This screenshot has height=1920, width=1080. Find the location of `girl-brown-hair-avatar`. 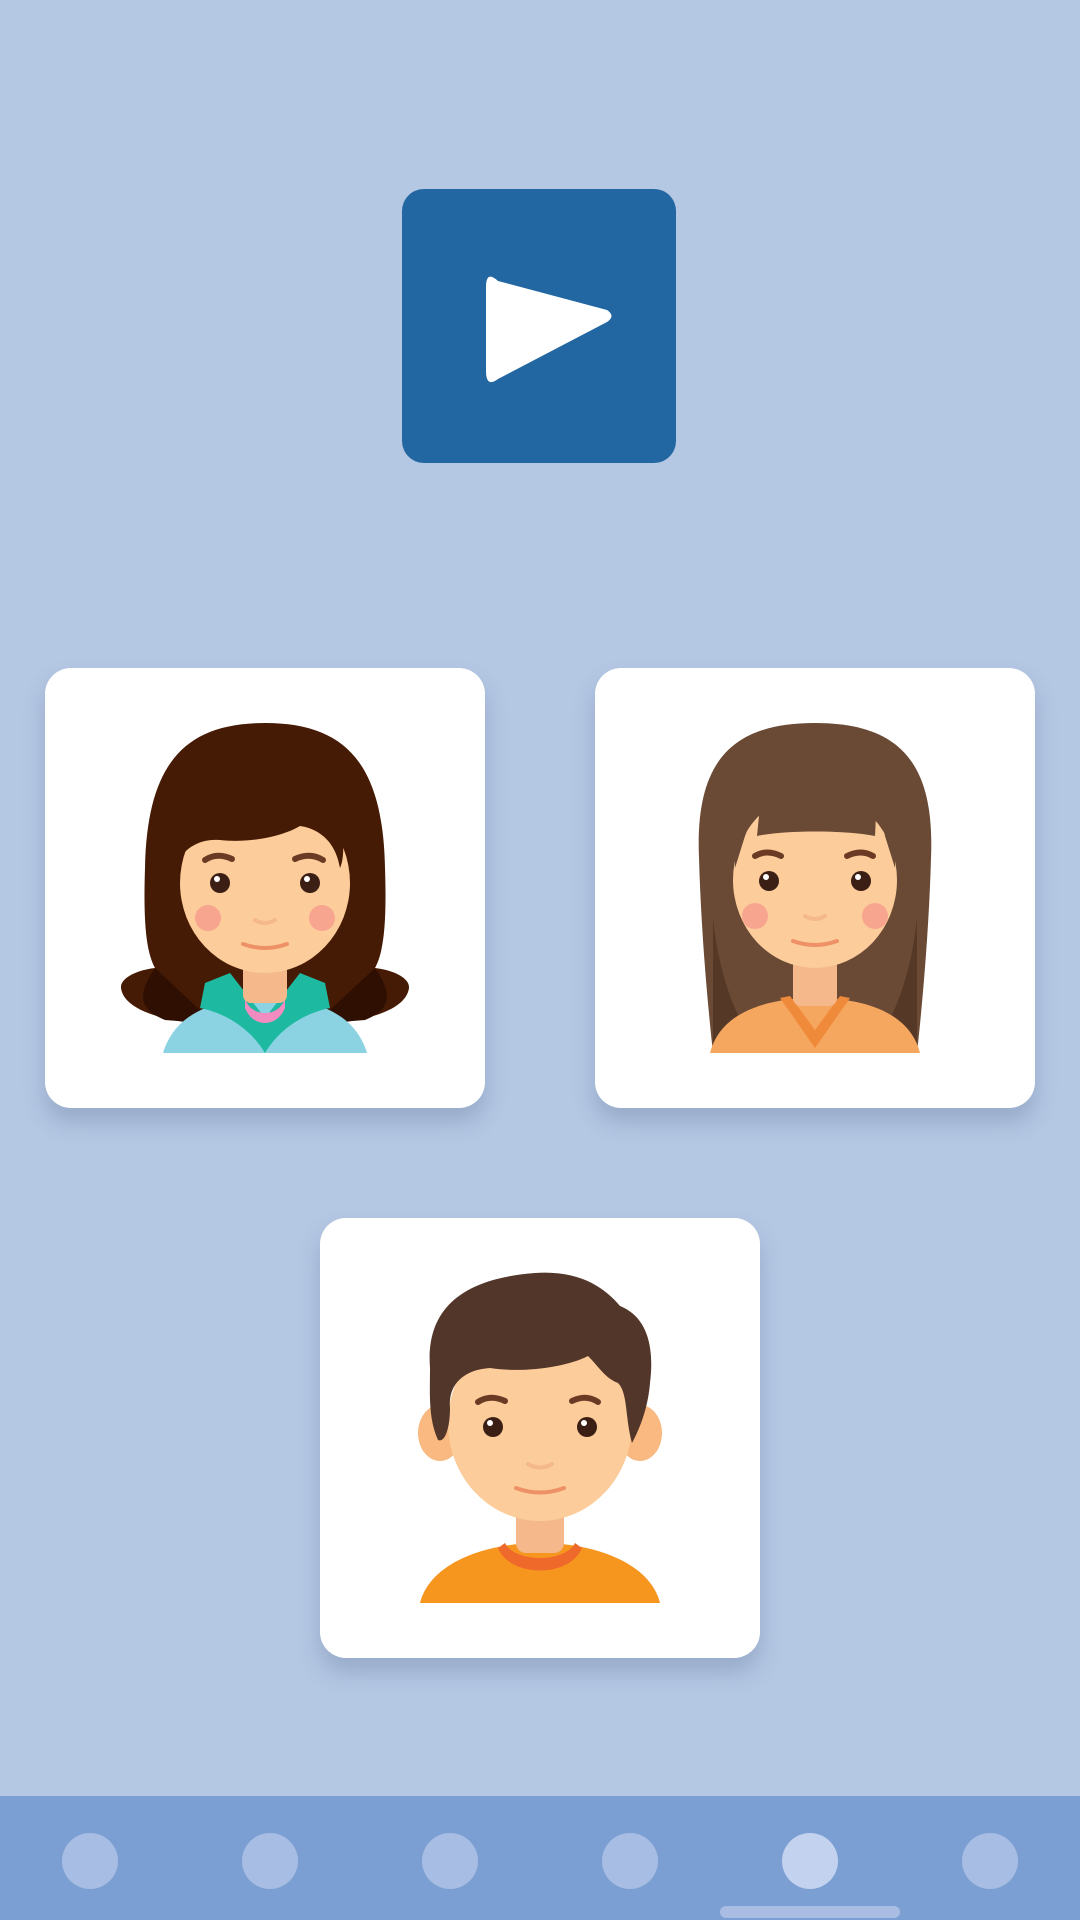

girl-brown-hair-avatar is located at coordinates (815, 888).